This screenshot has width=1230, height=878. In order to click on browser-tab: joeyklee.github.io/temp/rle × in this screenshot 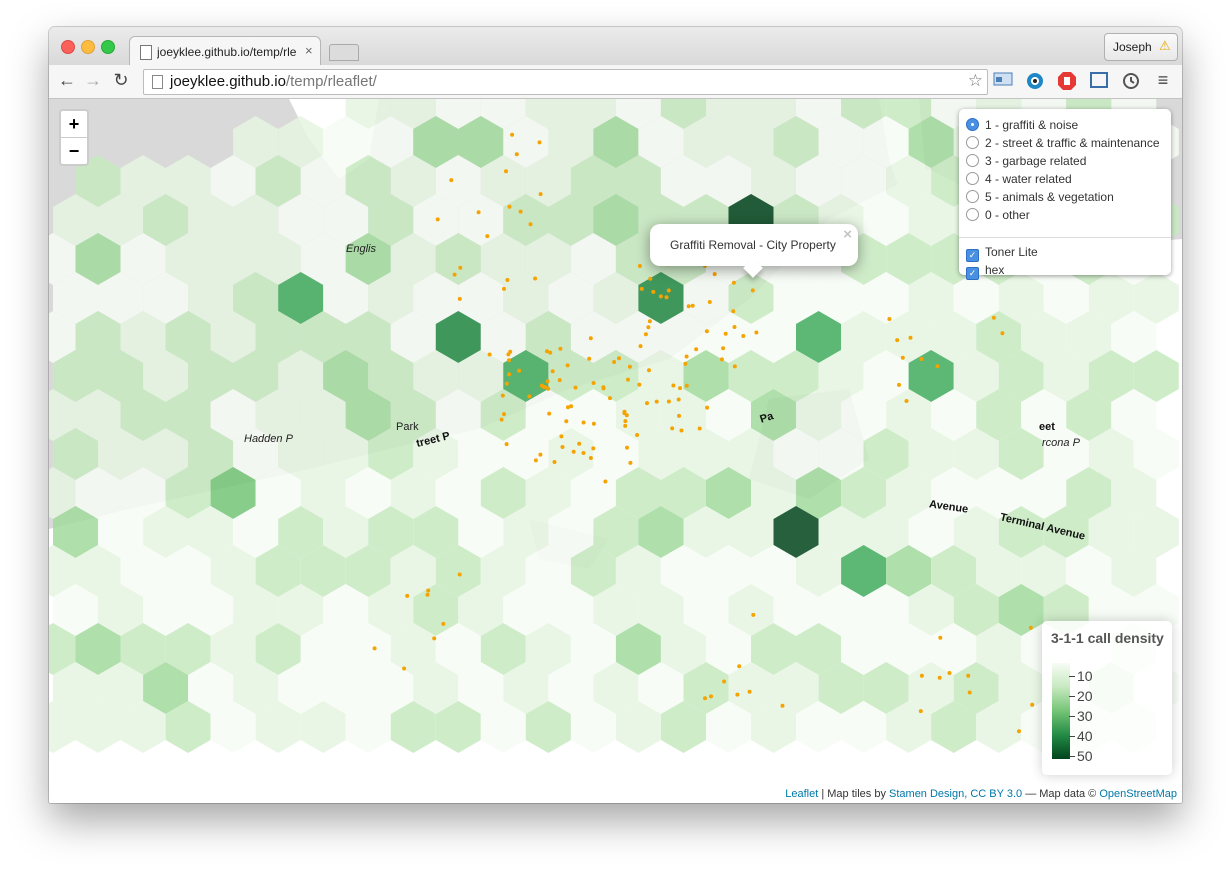, I will do `click(225, 51)`.